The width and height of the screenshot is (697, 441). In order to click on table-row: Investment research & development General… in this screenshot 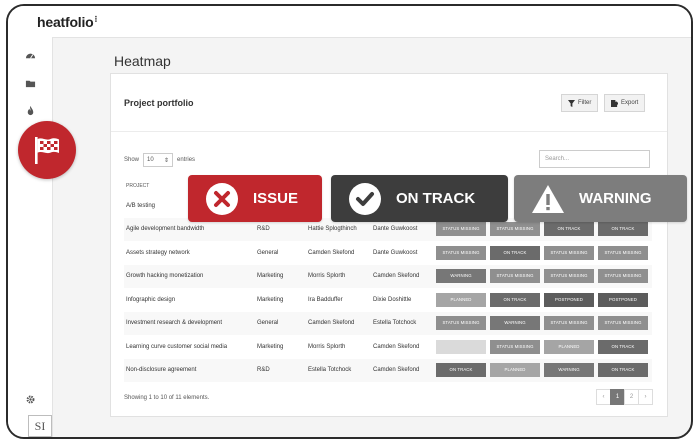, I will do `click(388, 323)`.